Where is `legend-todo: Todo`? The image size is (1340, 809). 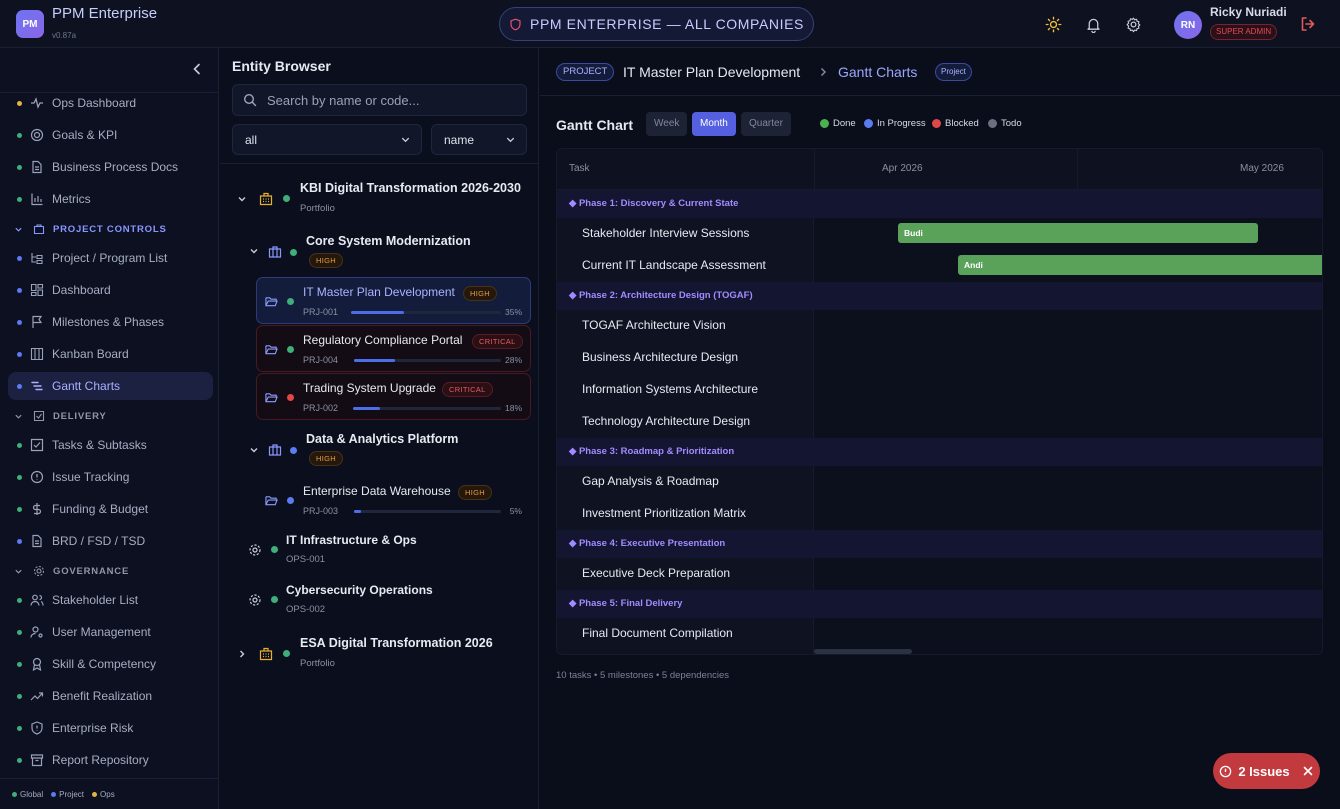 legend-todo: Todo is located at coordinates (1005, 123).